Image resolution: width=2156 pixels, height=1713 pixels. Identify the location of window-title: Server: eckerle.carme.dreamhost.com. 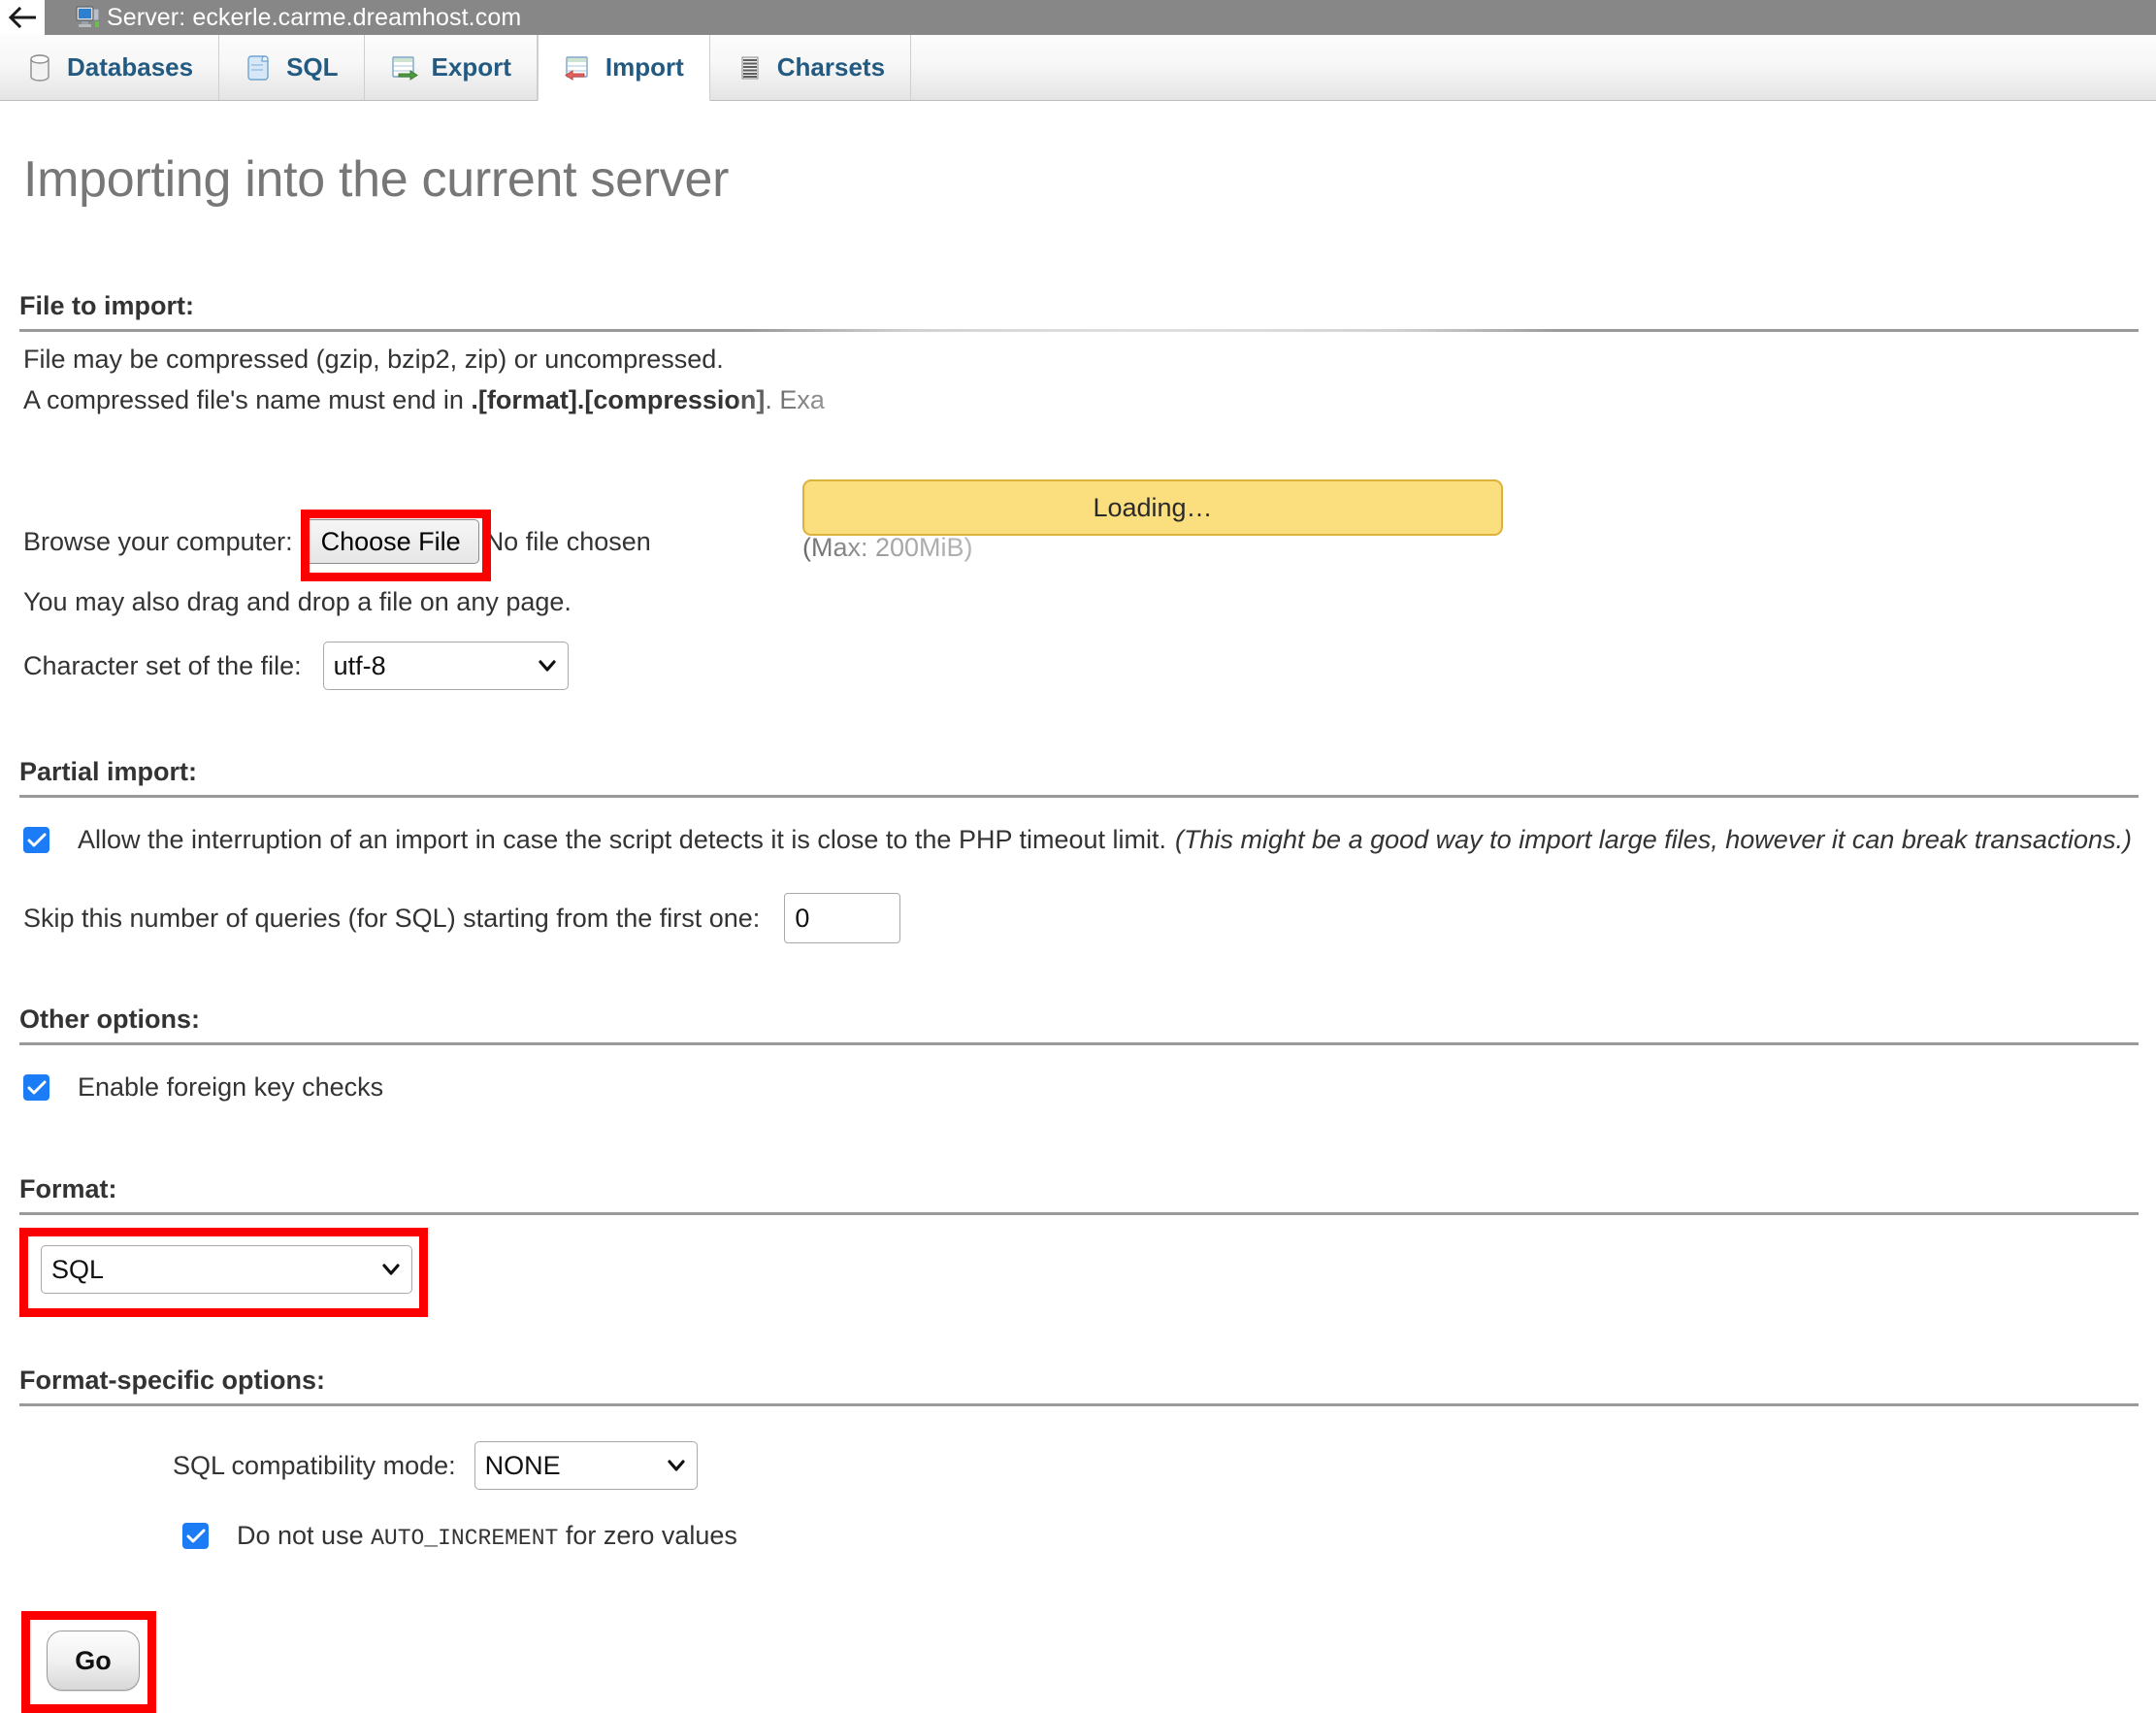
(314, 17).